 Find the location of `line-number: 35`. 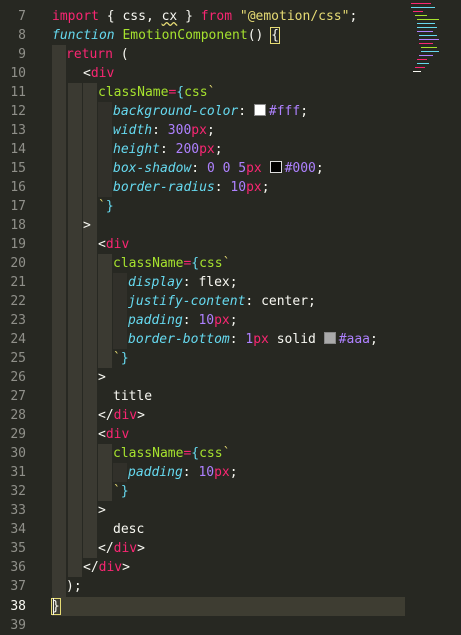

line-number: 35 is located at coordinates (18, 548).